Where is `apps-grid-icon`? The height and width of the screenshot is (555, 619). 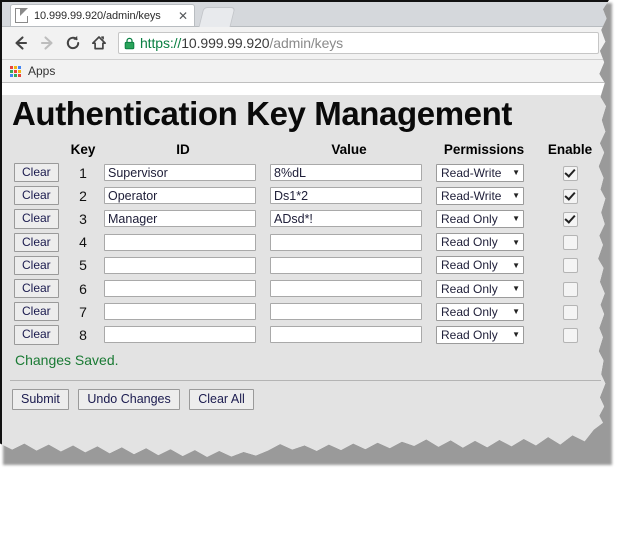
apps-grid-icon is located at coordinates (15, 71).